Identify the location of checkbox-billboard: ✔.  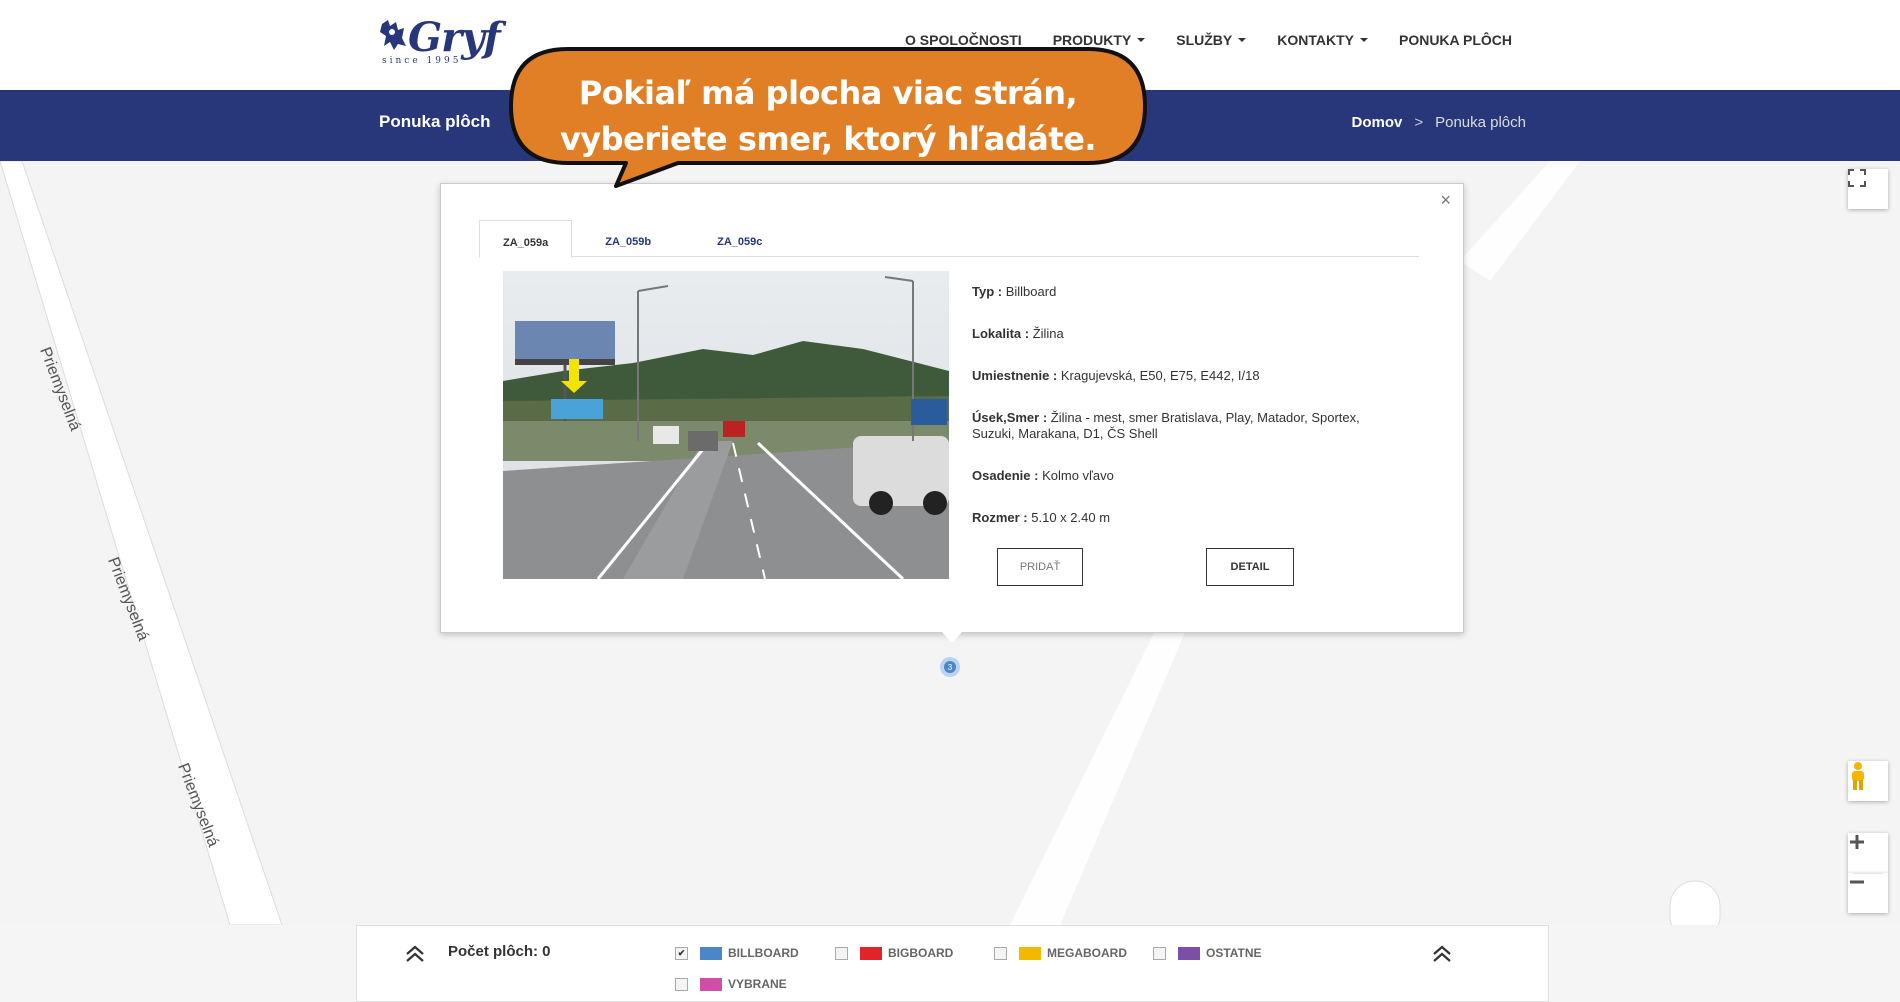
(681, 953).